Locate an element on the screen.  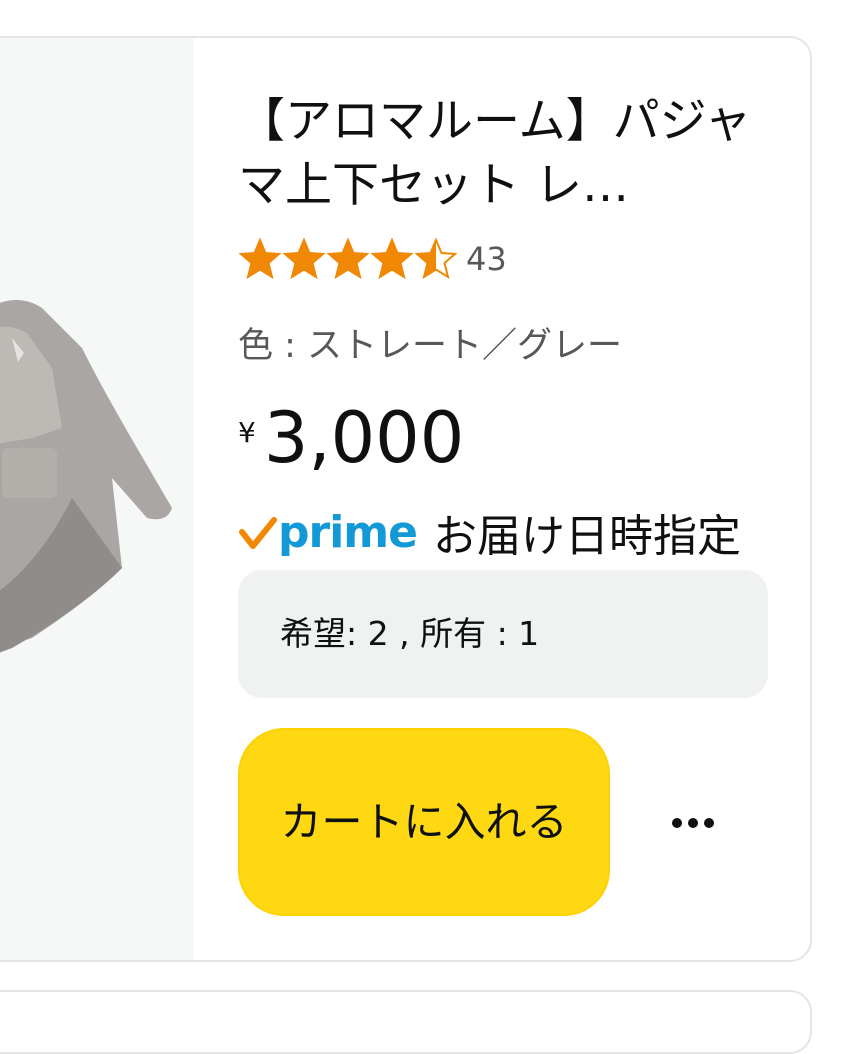
variant-label: 色 : ストレート／グレー is located at coordinates (430, 346).